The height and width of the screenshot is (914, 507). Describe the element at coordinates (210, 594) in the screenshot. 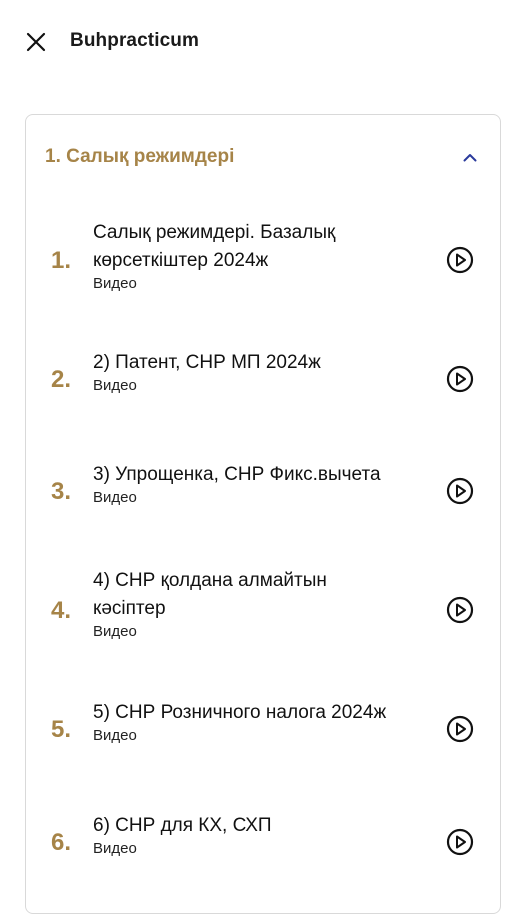

I see `lesson-title: 4) СНР қолдана алмайтын кәсіптер` at that location.